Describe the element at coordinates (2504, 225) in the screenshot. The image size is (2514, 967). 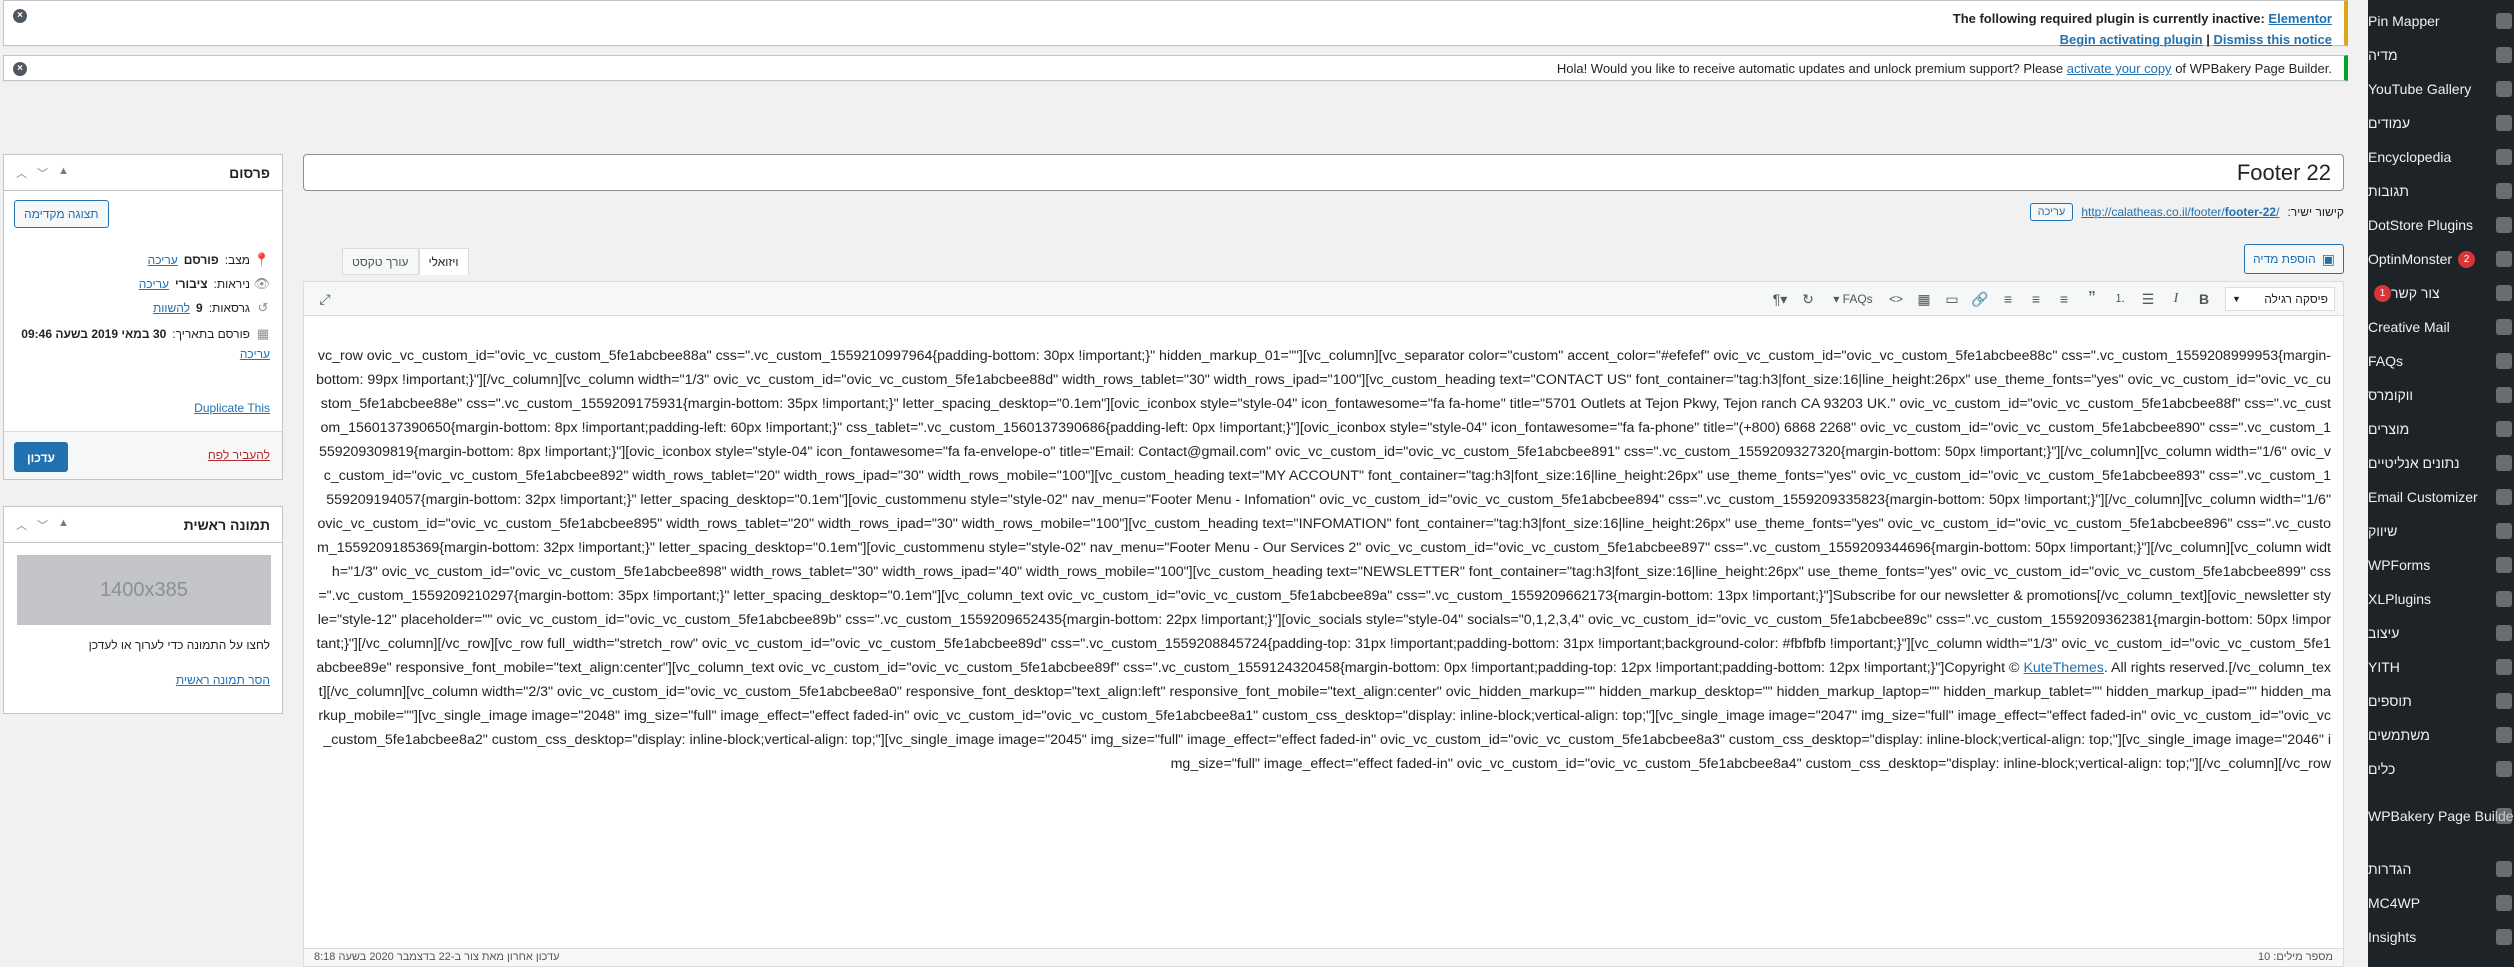
I see `dotstore-icon` at that location.